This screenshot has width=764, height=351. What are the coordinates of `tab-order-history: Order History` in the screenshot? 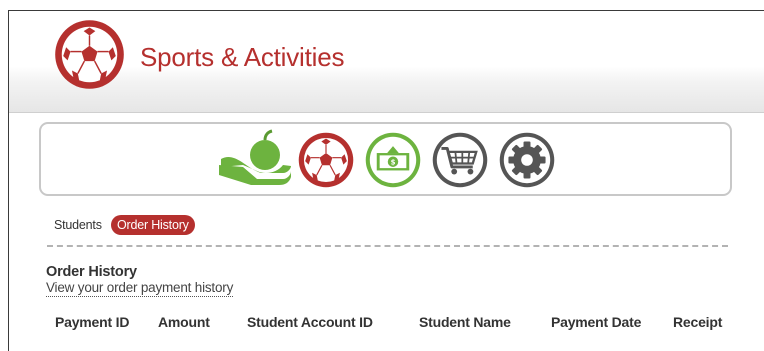 It's located at (153, 225).